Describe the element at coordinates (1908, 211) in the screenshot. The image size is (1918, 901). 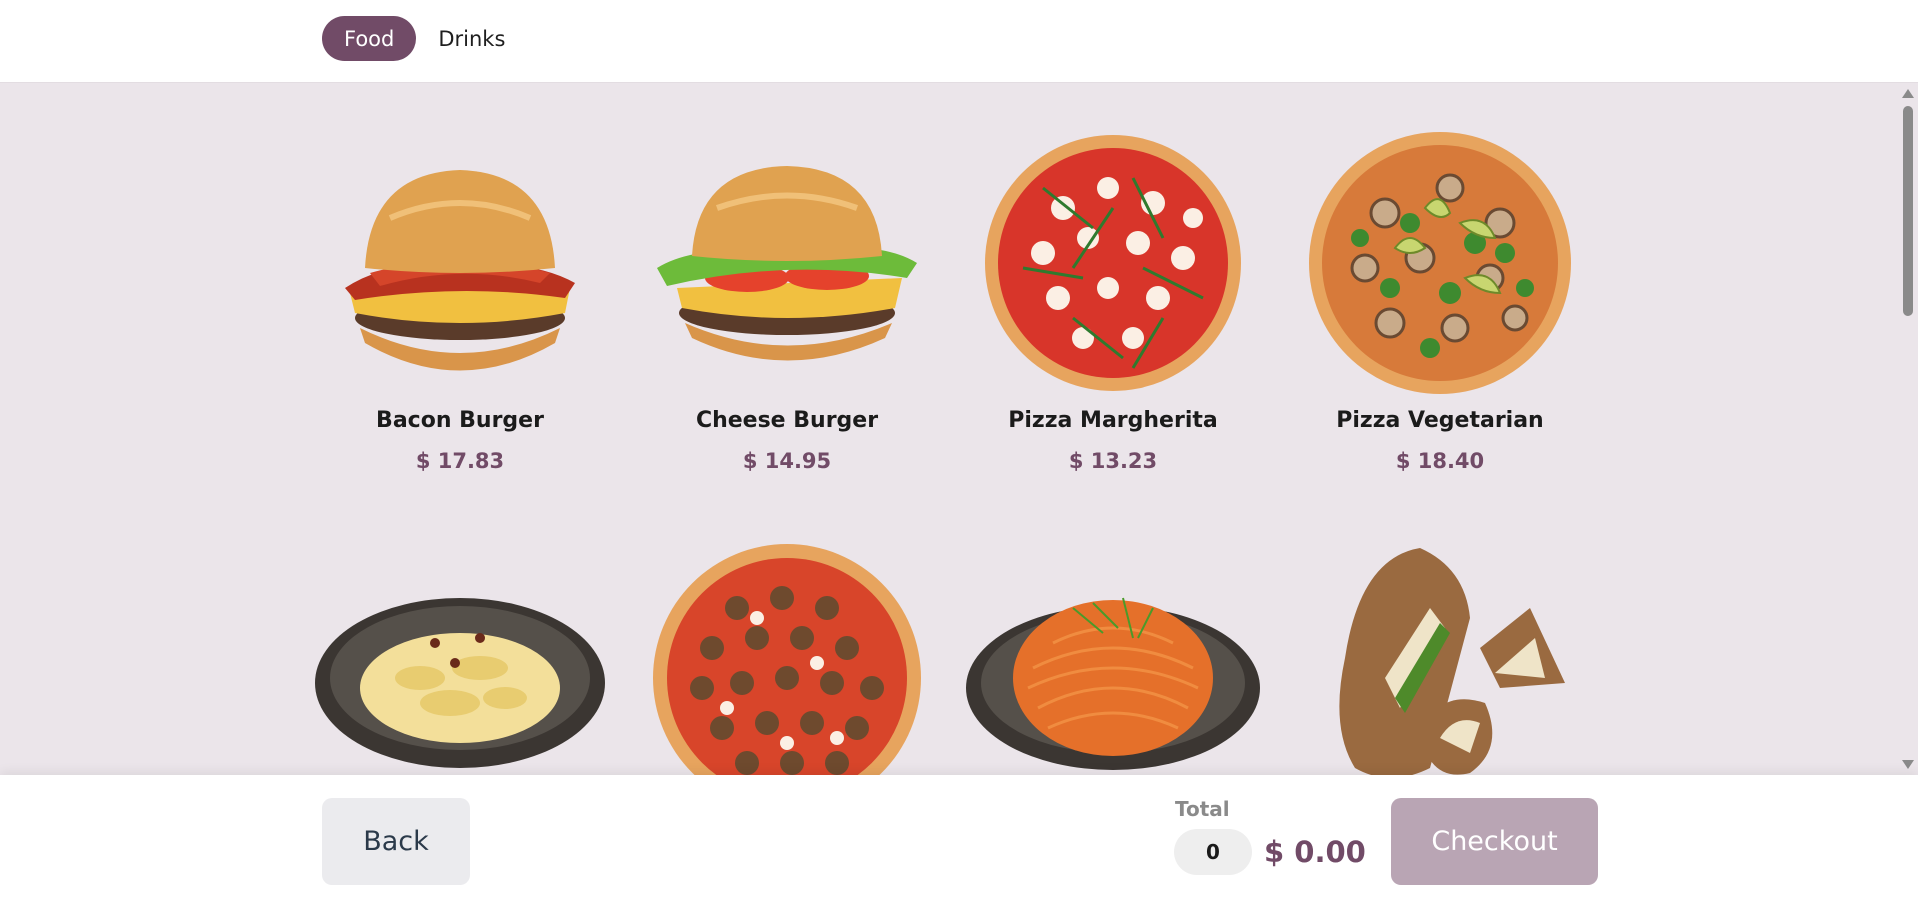
I see `scroll-thumb` at that location.